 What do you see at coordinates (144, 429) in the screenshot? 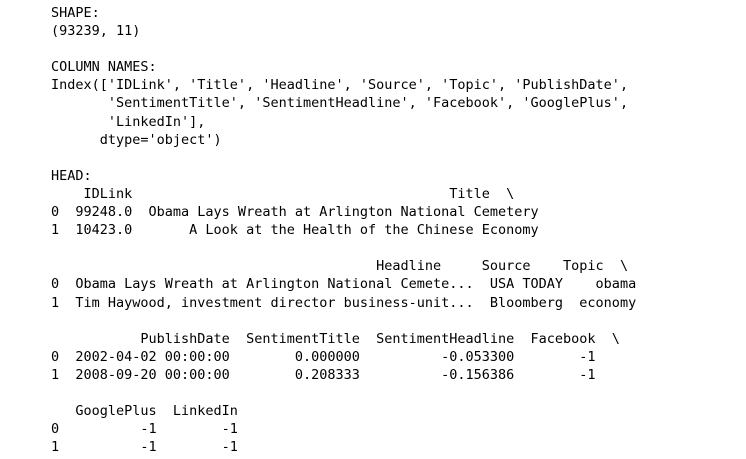
I see `table-row: 0 -1 -1` at bounding box center [144, 429].